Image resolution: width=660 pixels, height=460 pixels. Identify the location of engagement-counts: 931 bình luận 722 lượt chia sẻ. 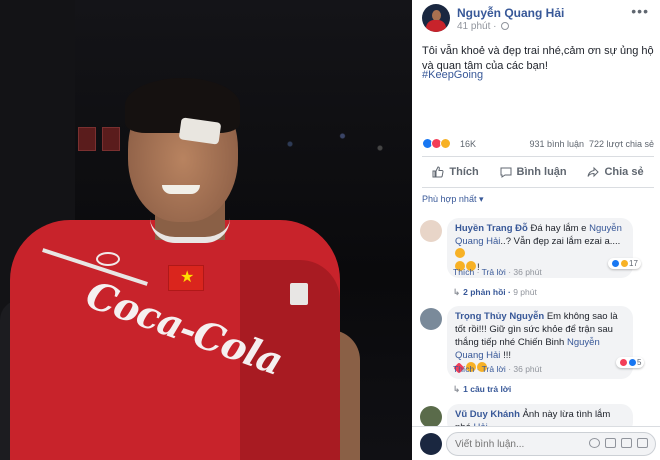
(591, 144).